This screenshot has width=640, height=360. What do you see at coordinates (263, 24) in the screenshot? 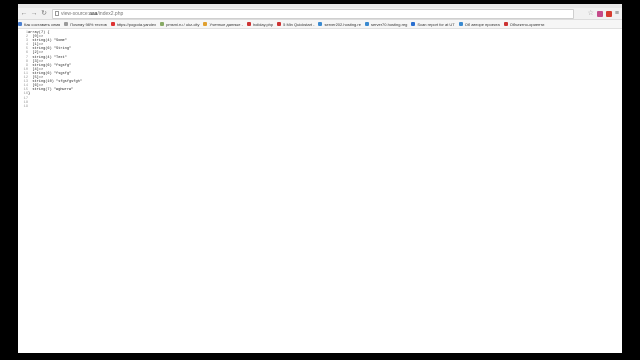
I see `bookmark-label: holiday.php` at bounding box center [263, 24].